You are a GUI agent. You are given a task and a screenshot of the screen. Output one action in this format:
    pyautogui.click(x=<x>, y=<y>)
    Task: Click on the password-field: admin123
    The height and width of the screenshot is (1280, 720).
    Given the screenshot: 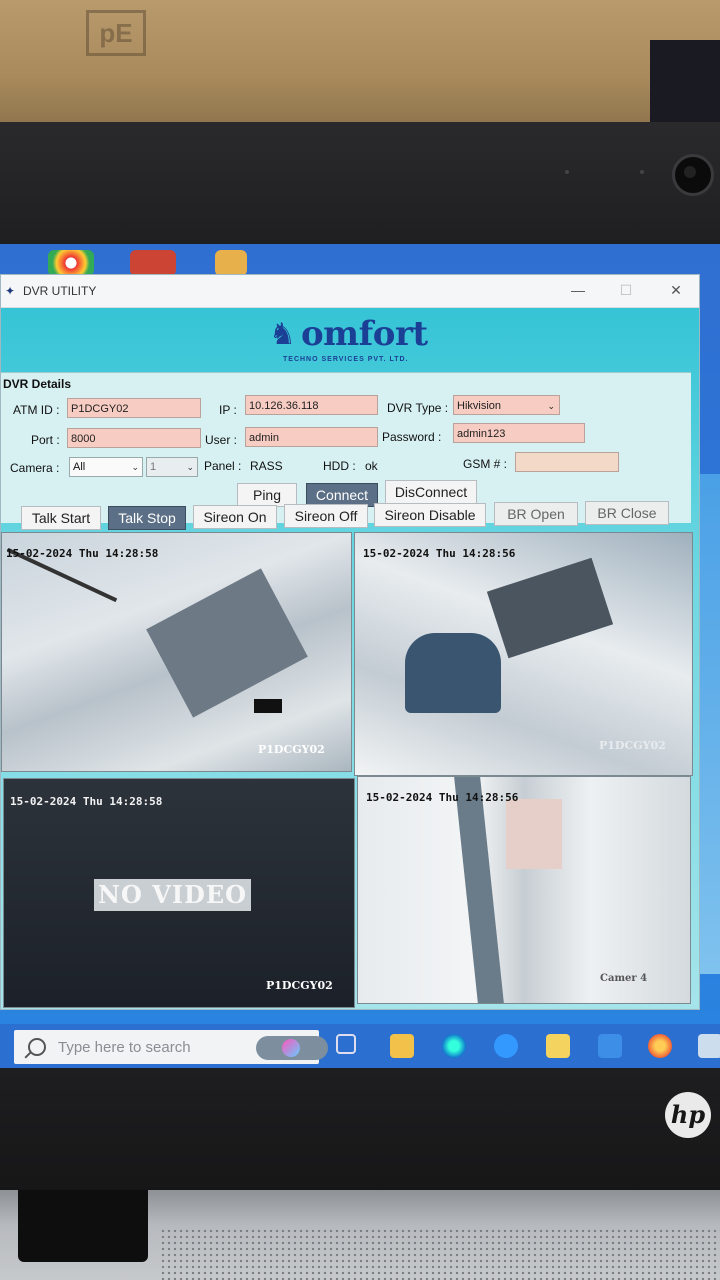 What is the action you would take?
    pyautogui.click(x=519, y=433)
    